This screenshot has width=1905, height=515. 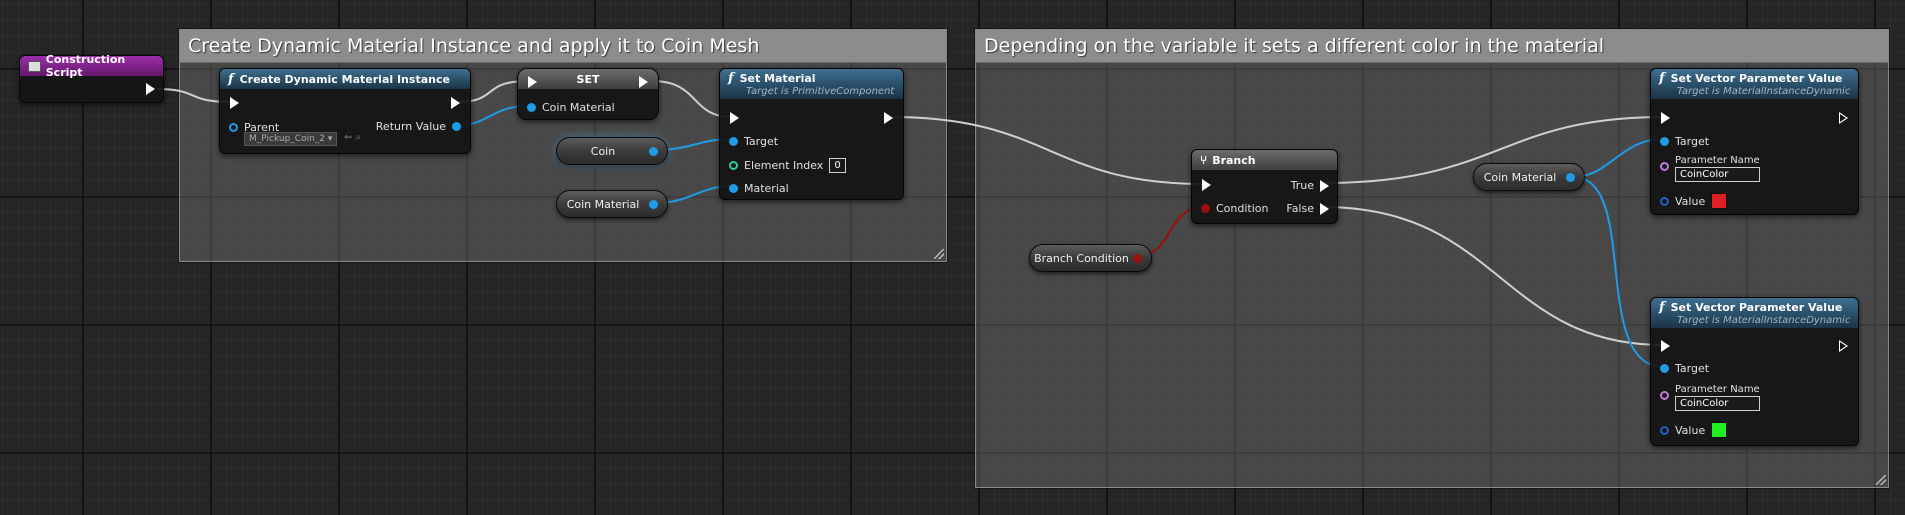 I want to click on function-icon: f, so click(x=1662, y=307).